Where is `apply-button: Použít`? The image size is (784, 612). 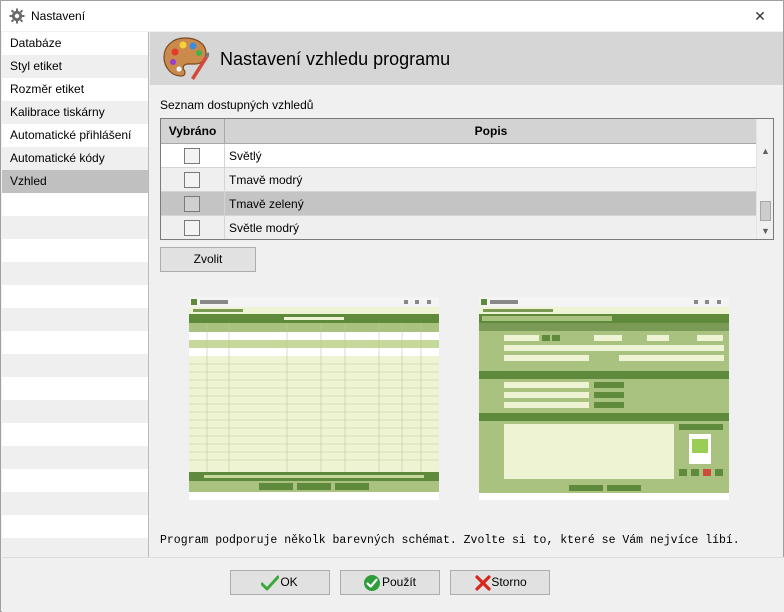 apply-button: Použít is located at coordinates (390, 582).